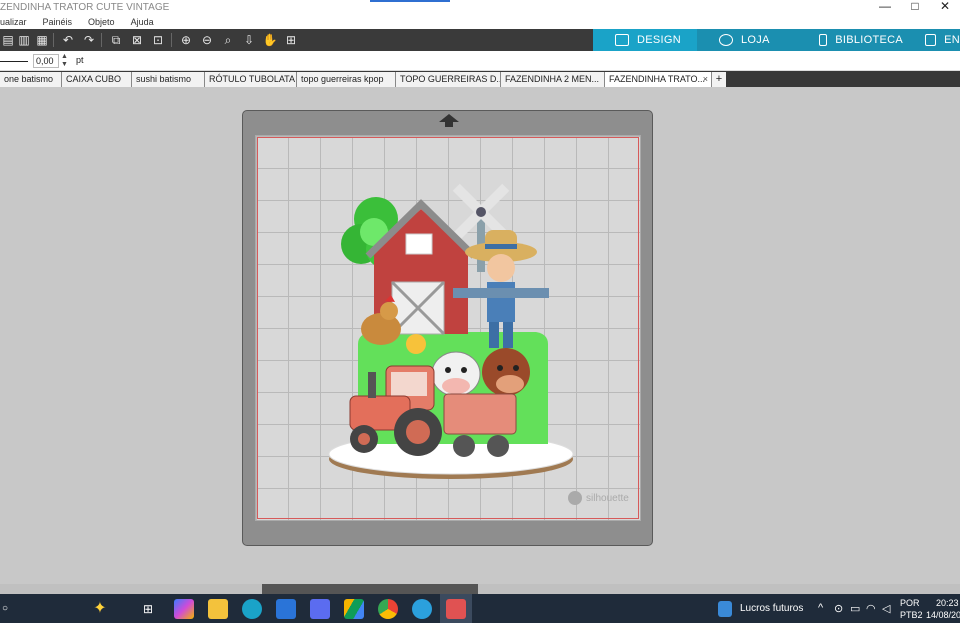 The height and width of the screenshot is (623, 960). Describe the element at coordinates (771, 608) in the screenshot. I see `weather-widget-text: Lucros futuros` at that location.